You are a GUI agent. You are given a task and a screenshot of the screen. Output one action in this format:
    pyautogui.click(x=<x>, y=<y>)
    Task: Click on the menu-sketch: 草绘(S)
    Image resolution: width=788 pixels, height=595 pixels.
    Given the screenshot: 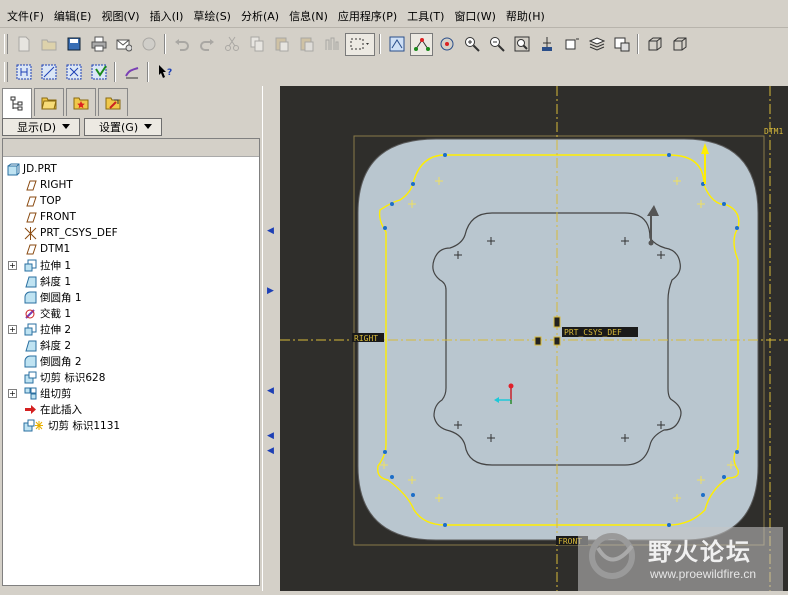 What is the action you would take?
    pyautogui.click(x=212, y=17)
    